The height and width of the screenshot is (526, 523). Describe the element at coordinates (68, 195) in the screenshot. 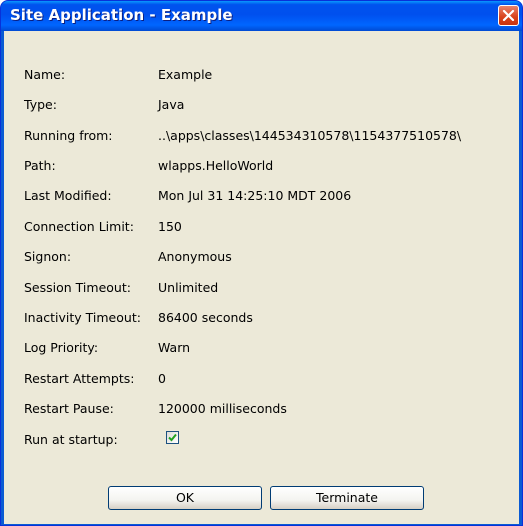

I see `field-label: Last Modified:` at that location.